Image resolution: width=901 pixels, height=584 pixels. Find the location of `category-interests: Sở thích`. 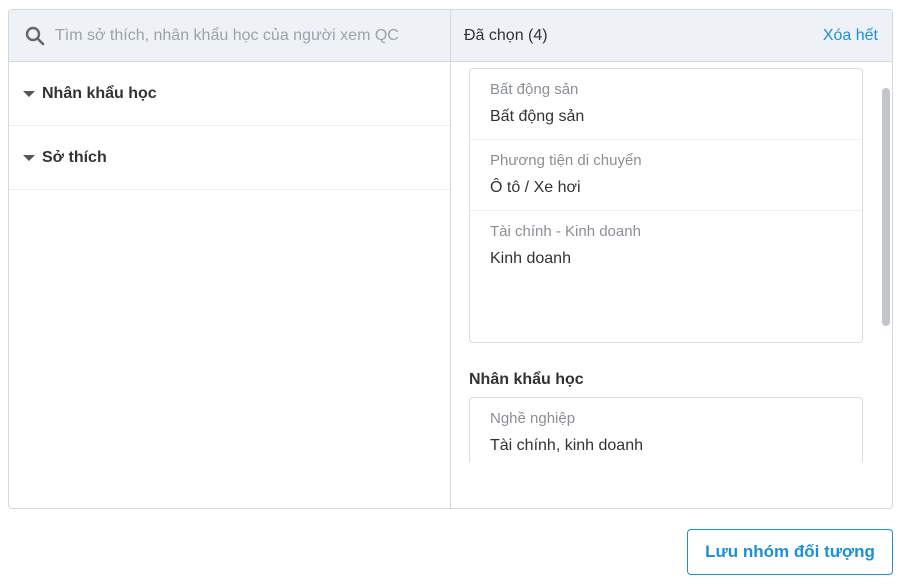

category-interests: Sở thích is located at coordinates (229, 158).